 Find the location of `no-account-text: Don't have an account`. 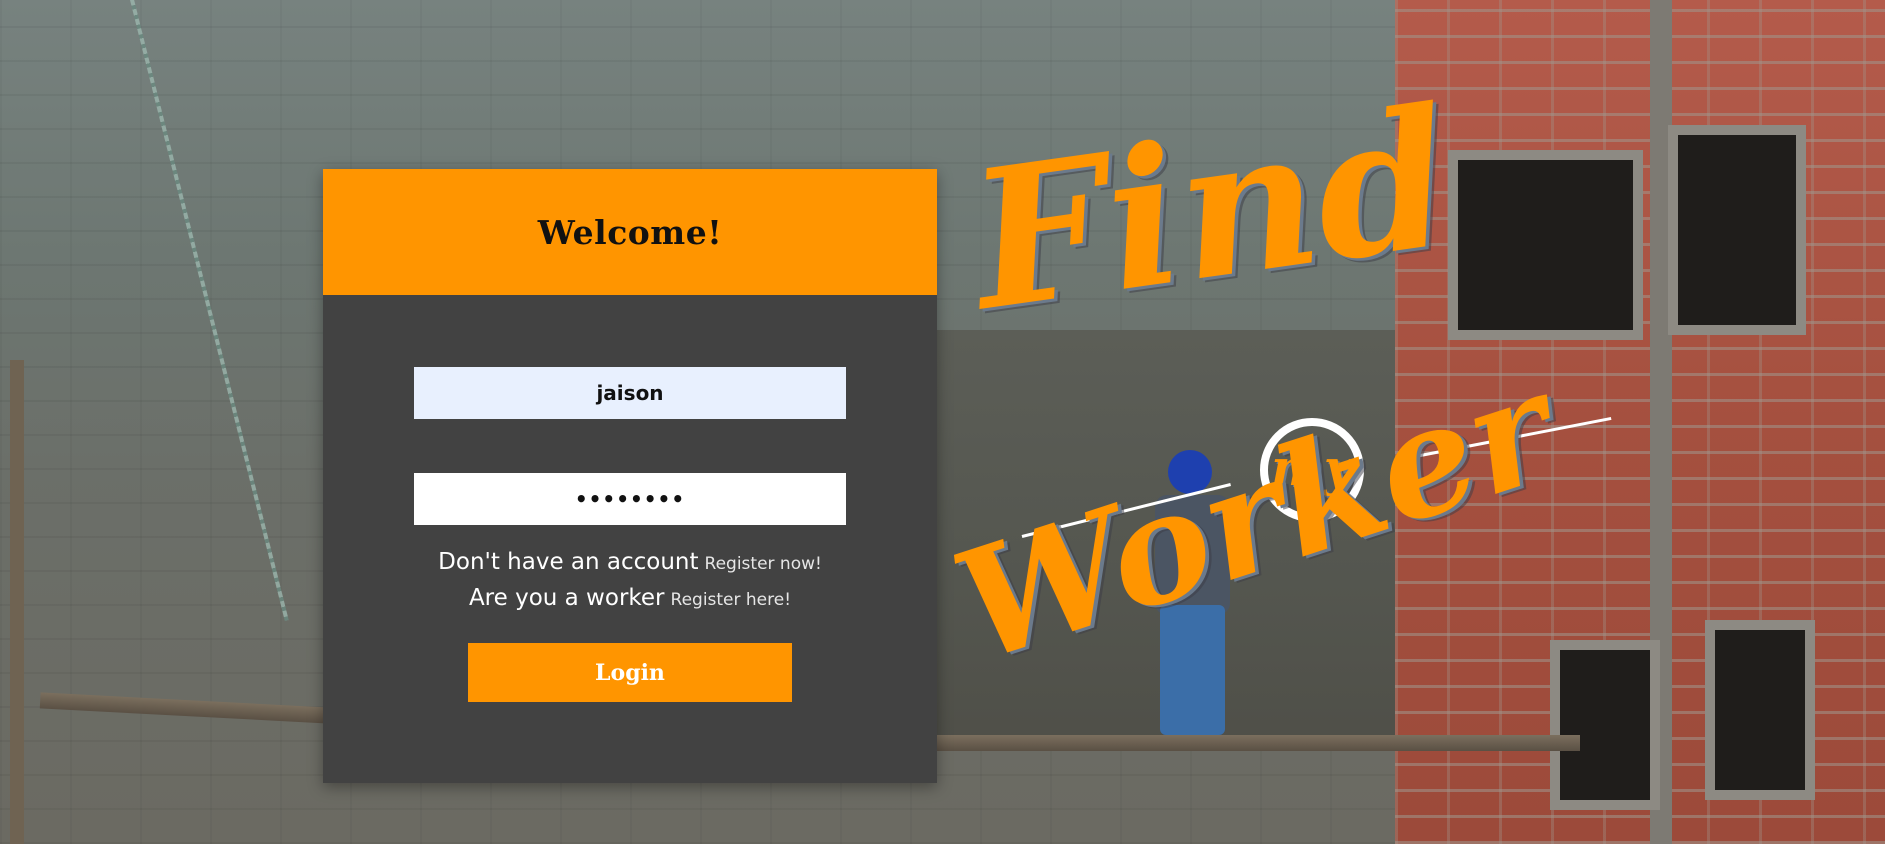

no-account-text: Don't have an account is located at coordinates (568, 562).